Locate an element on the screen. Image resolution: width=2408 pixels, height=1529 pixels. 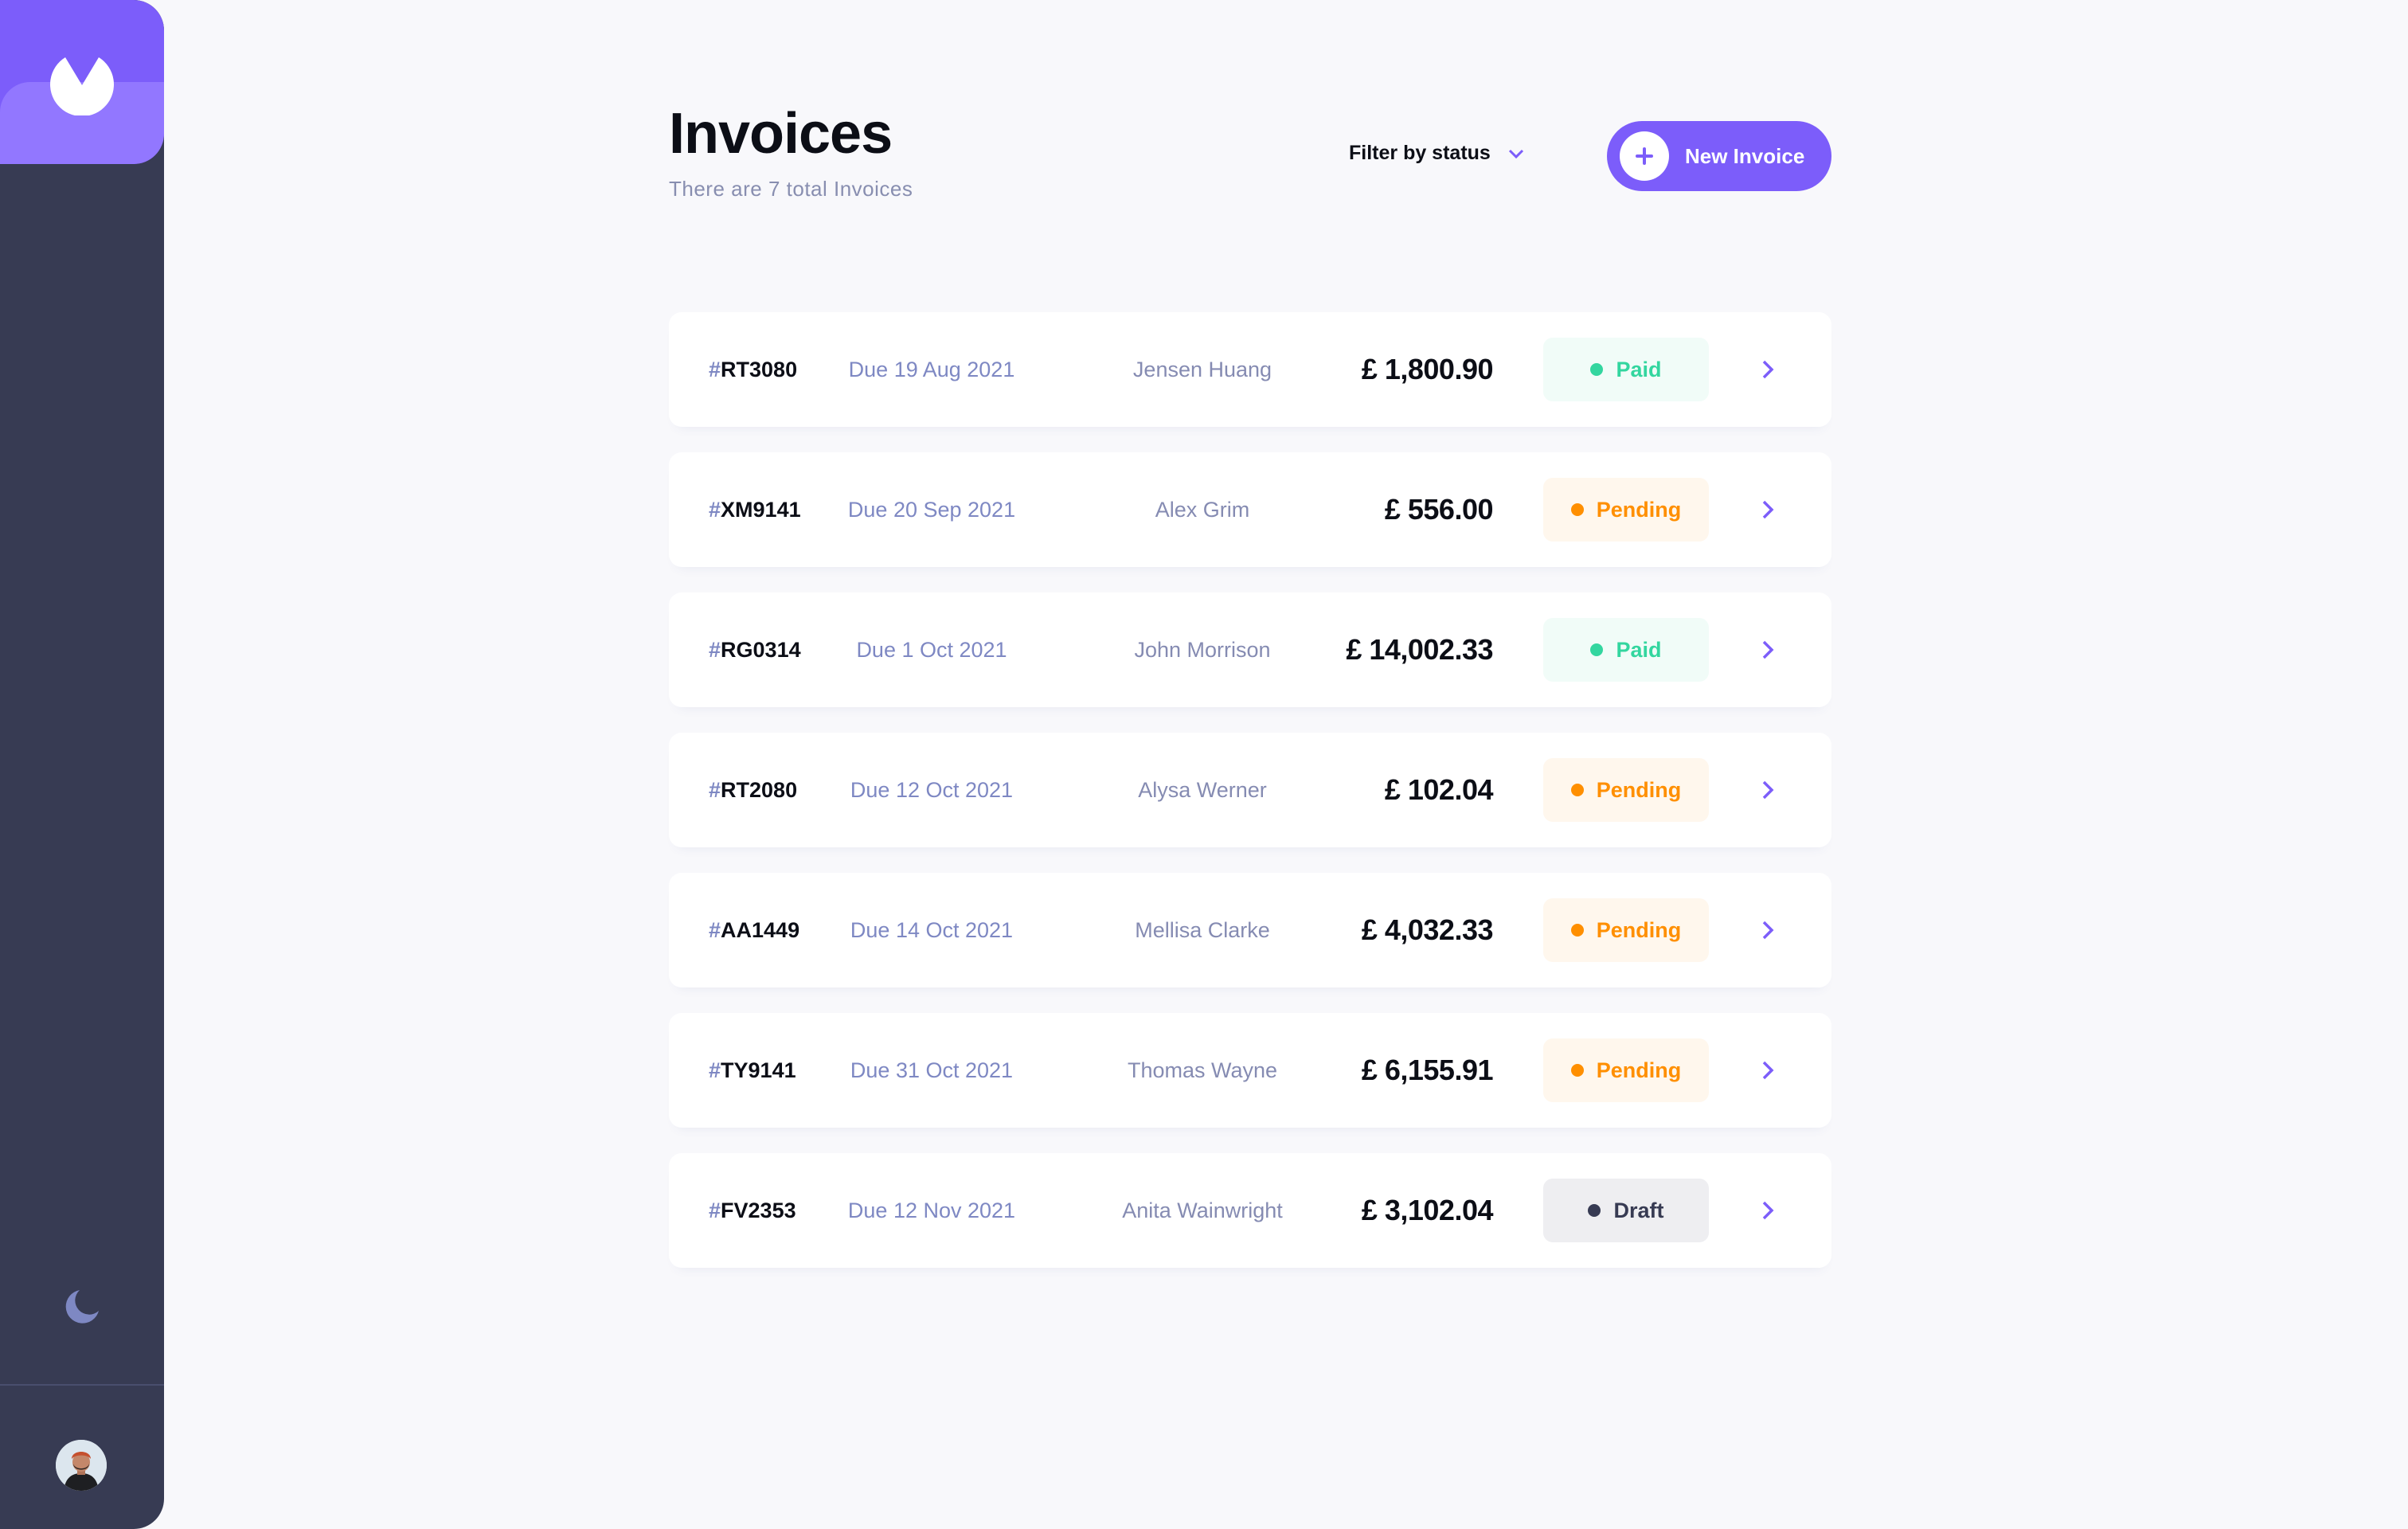
invoice-due-date: Due 12 Nov 2021 is located at coordinates (931, 1210).